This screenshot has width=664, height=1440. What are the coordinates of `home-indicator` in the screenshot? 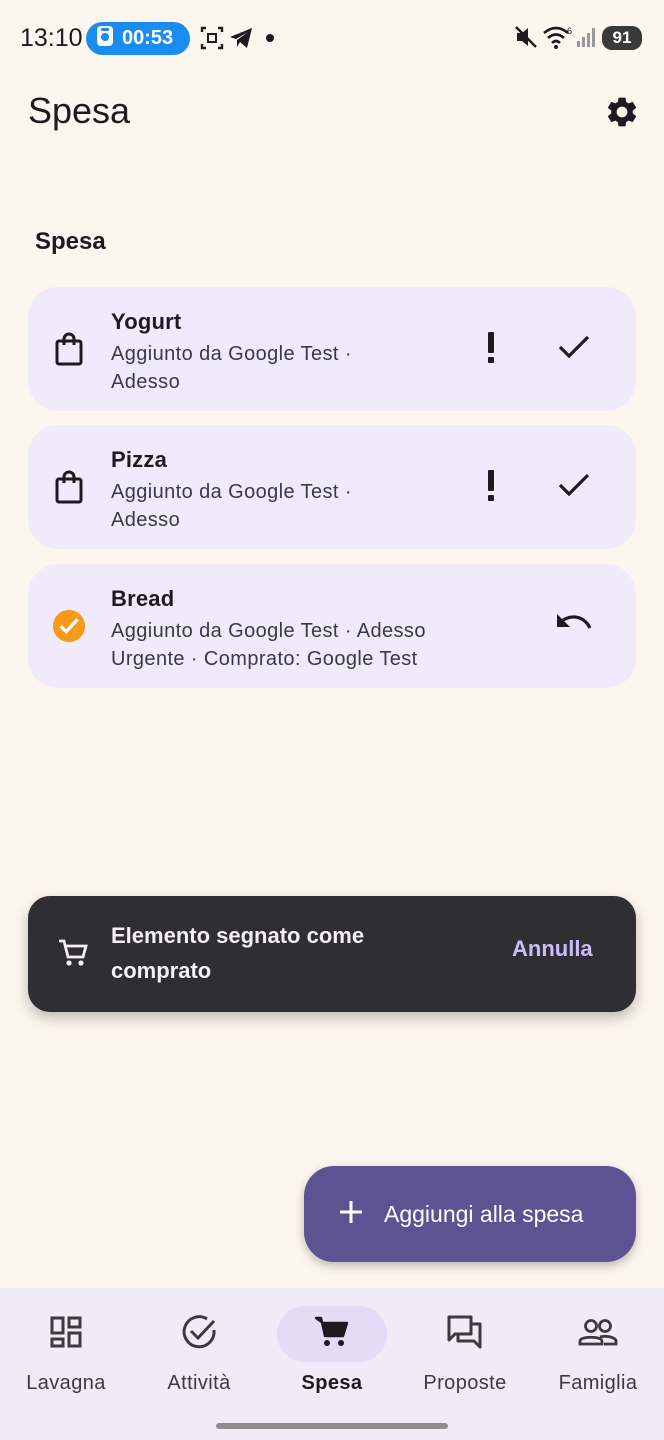 It's located at (332, 1426).